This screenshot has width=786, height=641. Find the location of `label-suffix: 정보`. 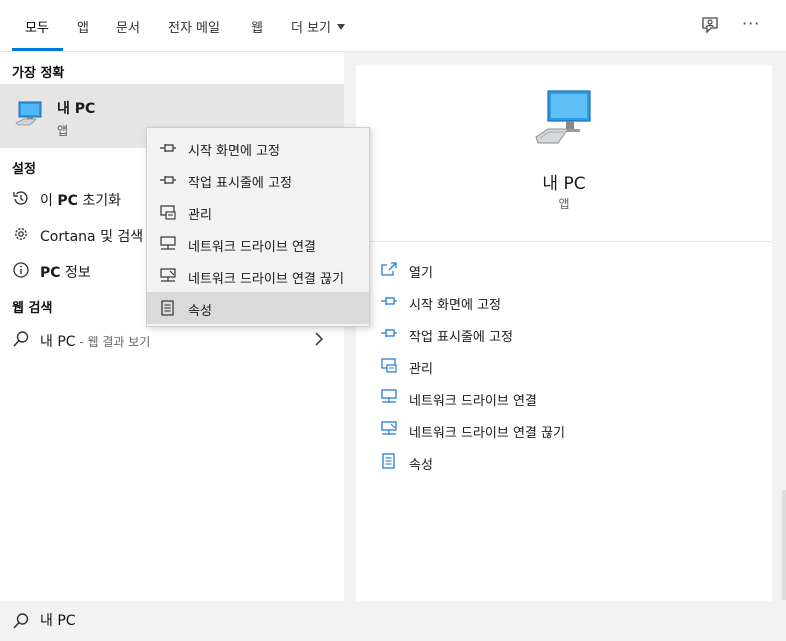

label-suffix: 정보 is located at coordinates (75, 273).